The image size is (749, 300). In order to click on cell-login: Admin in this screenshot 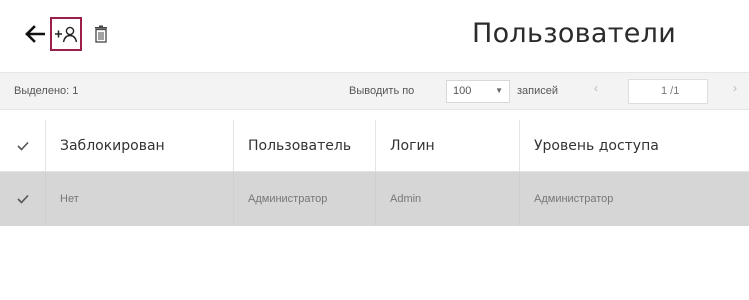, I will do `click(448, 199)`.